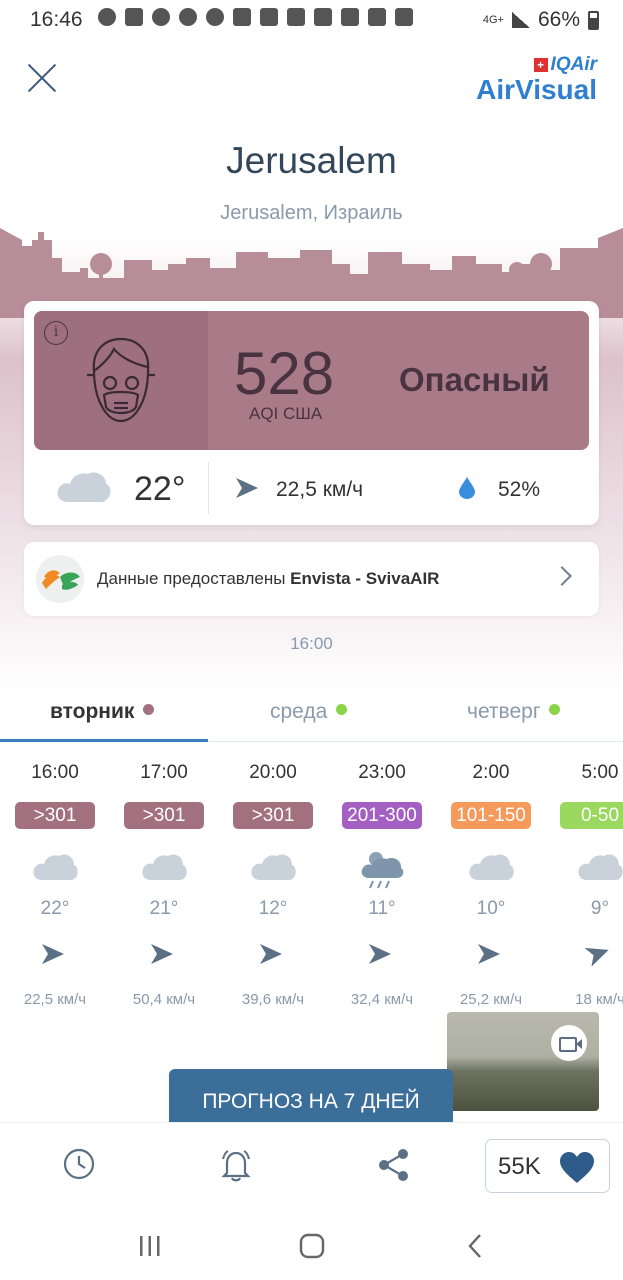  What do you see at coordinates (547, 1166) in the screenshot?
I see `like-button: 55K` at bounding box center [547, 1166].